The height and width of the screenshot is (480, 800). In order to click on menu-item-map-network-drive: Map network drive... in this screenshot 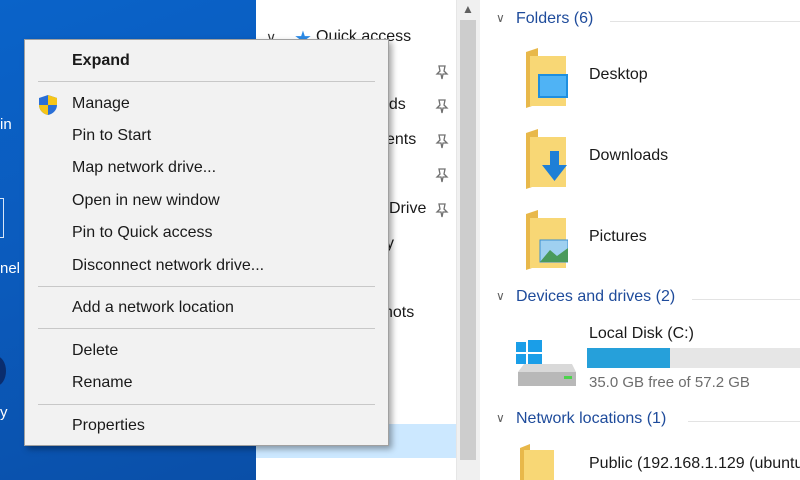, I will do `click(206, 168)`.